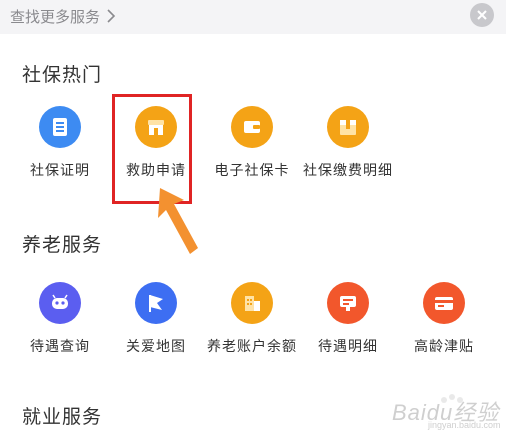 The width and height of the screenshot is (506, 438). I want to click on service-item-care-map: 关爱地图, so click(156, 342).